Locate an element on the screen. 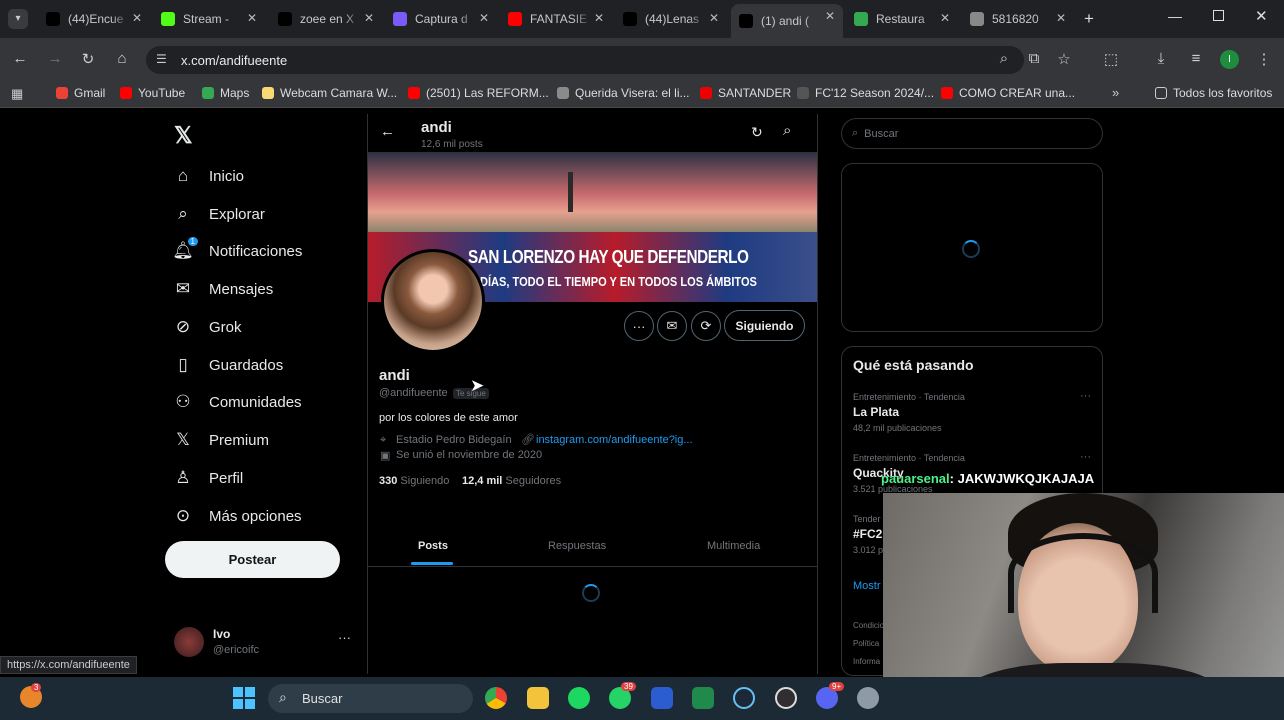 Image resolution: width=1284 pixels, height=720 pixels. nav-item-guardados: ▯ Guardados is located at coordinates (227, 365).